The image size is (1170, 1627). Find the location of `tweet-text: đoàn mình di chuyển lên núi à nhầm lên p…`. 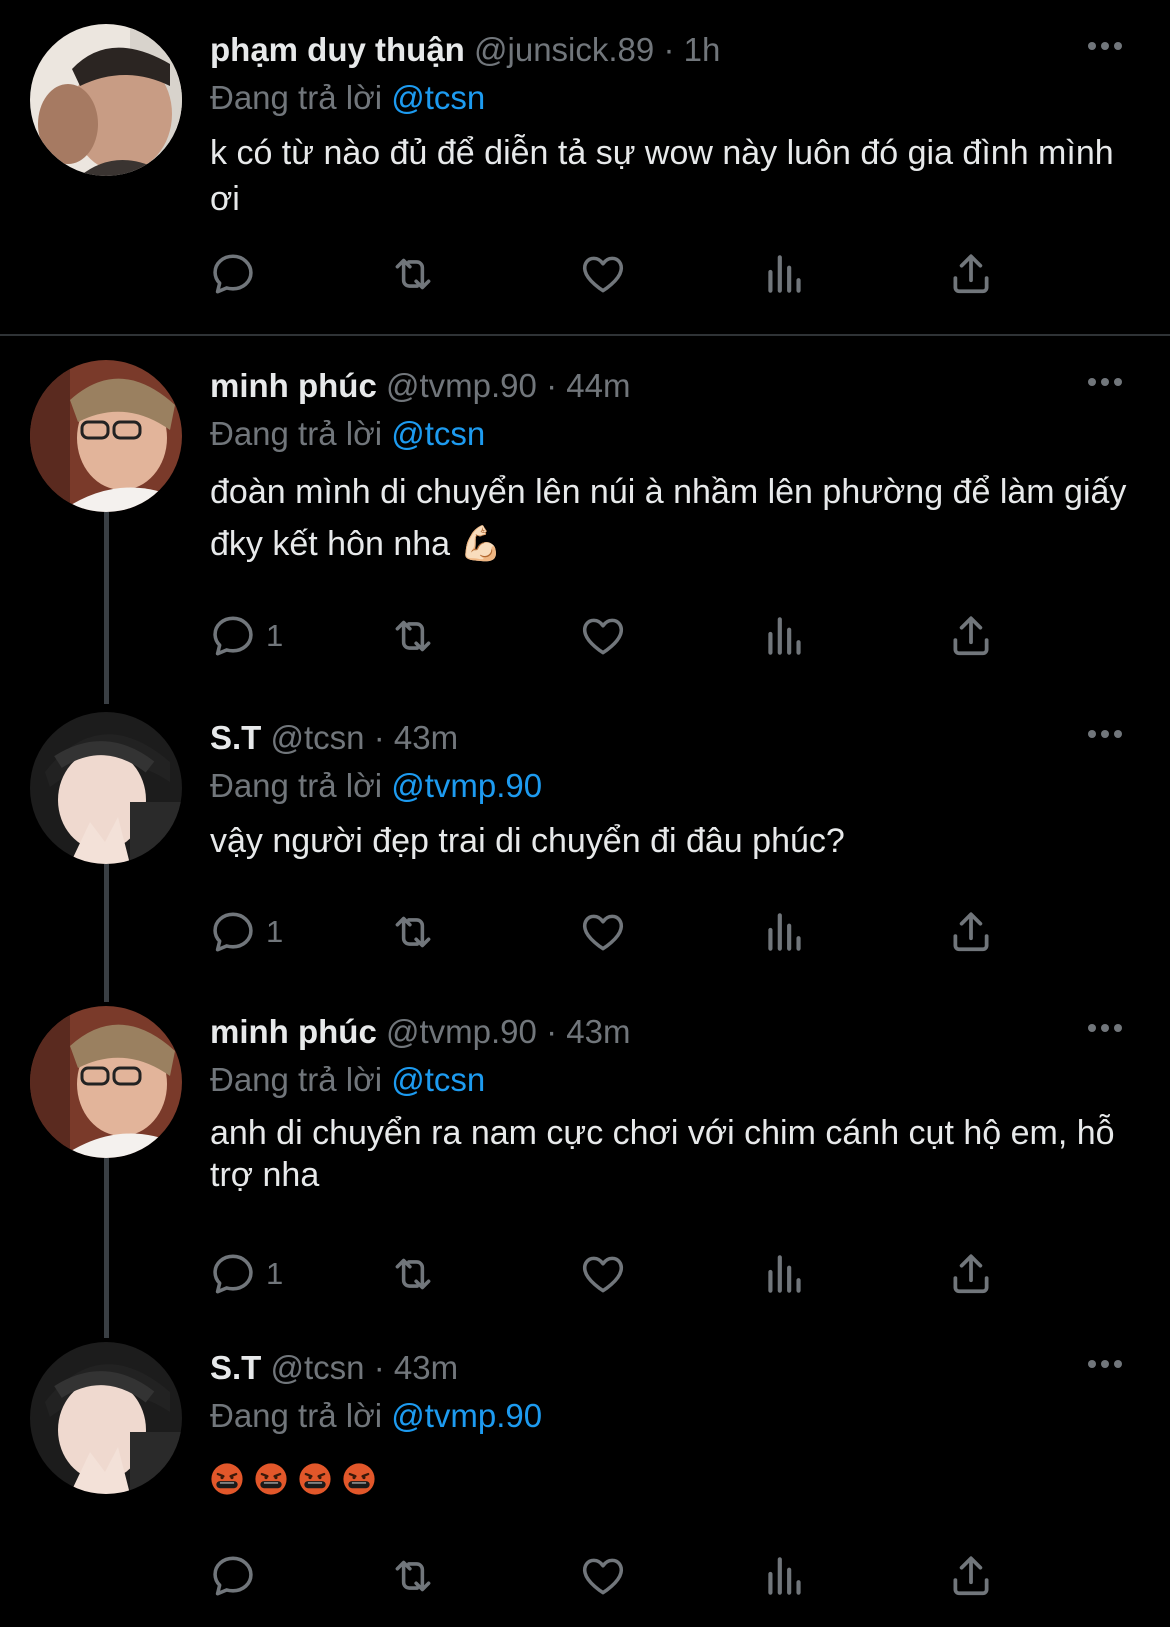

tweet-text: đoàn mình di chuyển lên núi à nhầm lên p… is located at coordinates (668, 518).